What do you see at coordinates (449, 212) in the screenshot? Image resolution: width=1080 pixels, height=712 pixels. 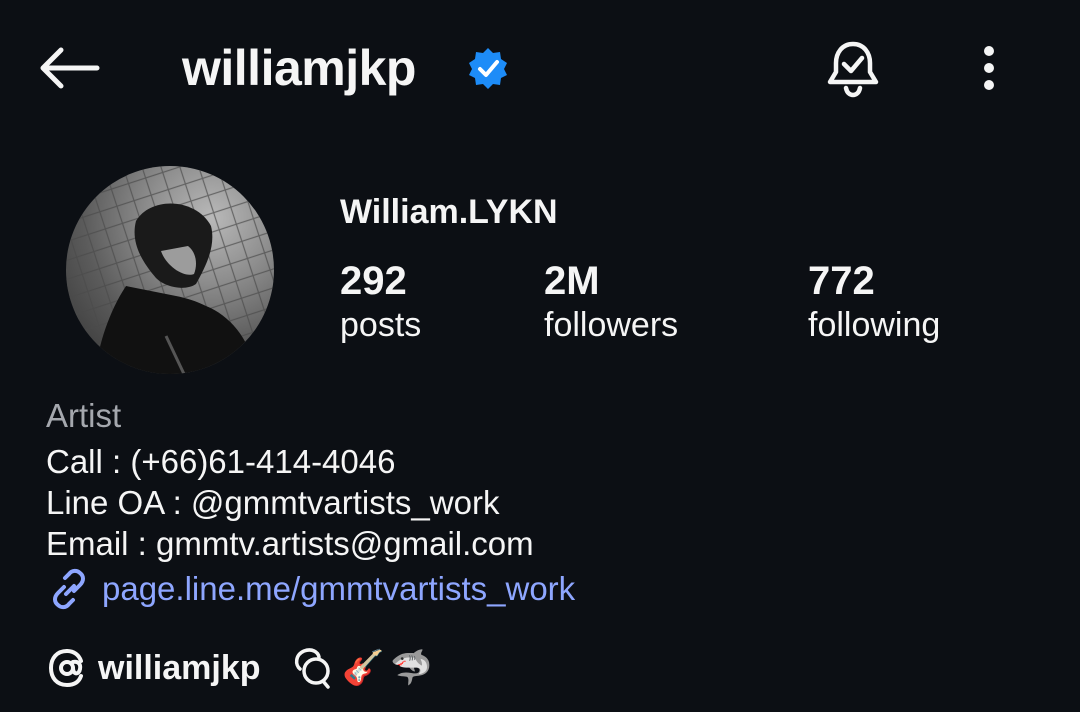 I see `display-name: William.LYKN` at bounding box center [449, 212].